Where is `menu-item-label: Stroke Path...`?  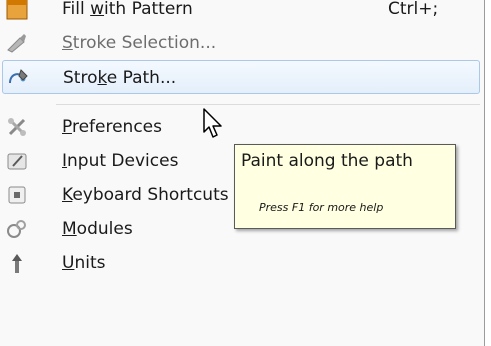
menu-item-label: Stroke Path... is located at coordinates (120, 78).